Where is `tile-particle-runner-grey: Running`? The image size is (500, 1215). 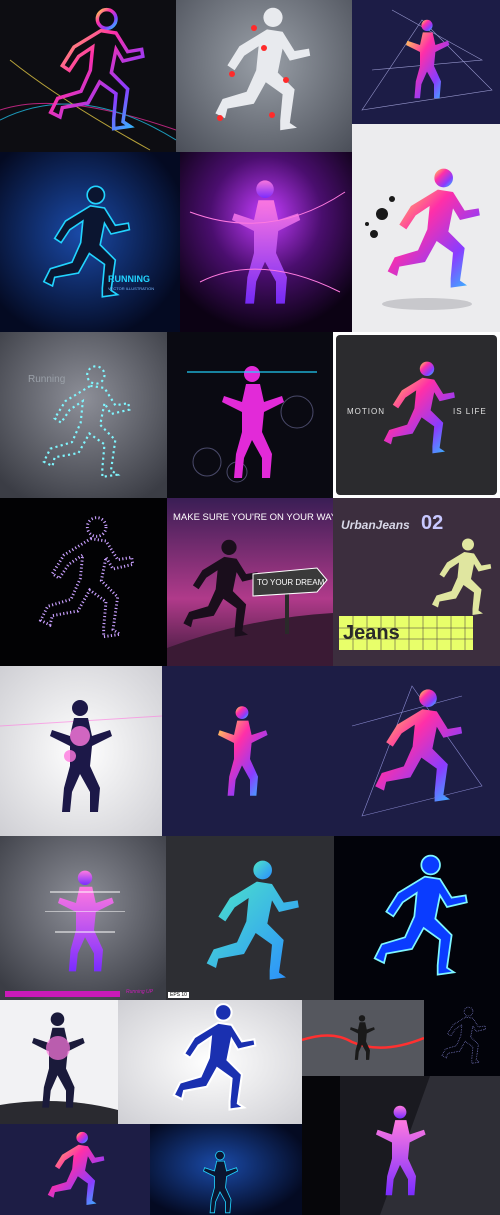
tile-particle-runner-grey: Running is located at coordinates (83, 415).